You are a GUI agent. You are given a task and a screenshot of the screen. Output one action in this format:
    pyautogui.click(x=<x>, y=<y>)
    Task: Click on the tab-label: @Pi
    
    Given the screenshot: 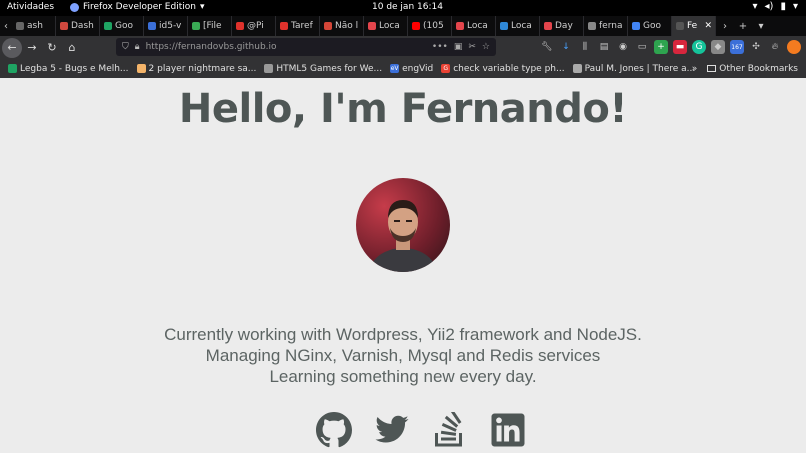 What is the action you would take?
    pyautogui.click(x=255, y=26)
    